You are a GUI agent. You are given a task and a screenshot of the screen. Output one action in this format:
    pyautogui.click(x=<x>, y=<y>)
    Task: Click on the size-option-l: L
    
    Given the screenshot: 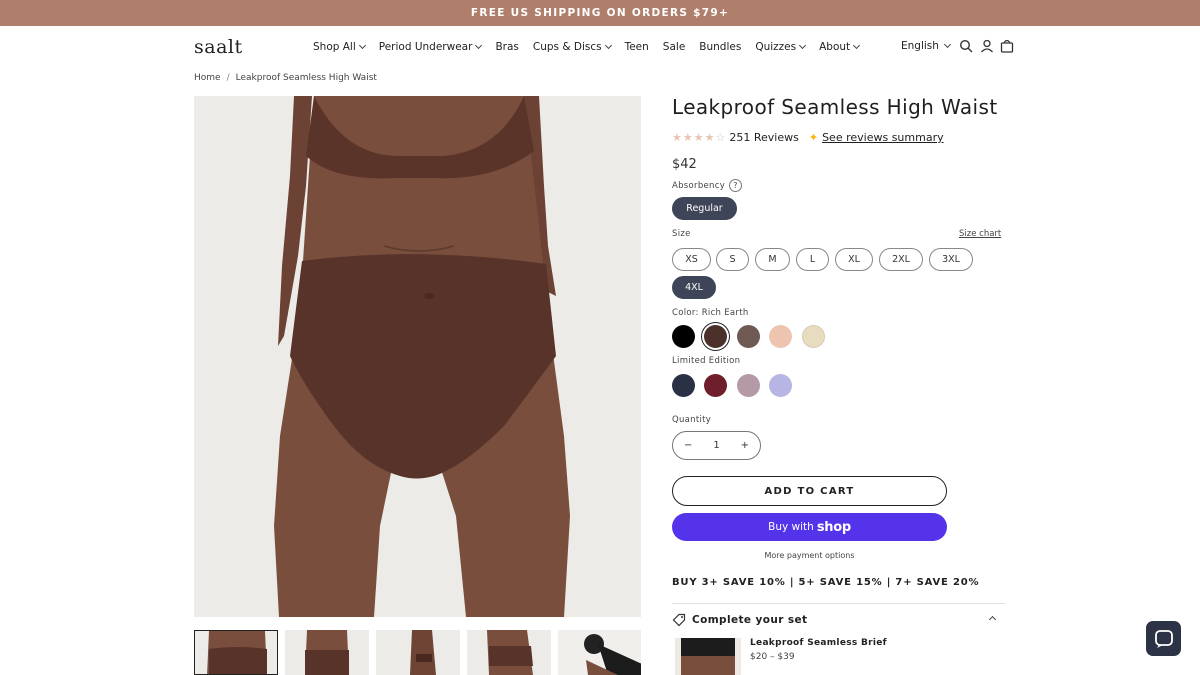 What is the action you would take?
    pyautogui.click(x=812, y=259)
    